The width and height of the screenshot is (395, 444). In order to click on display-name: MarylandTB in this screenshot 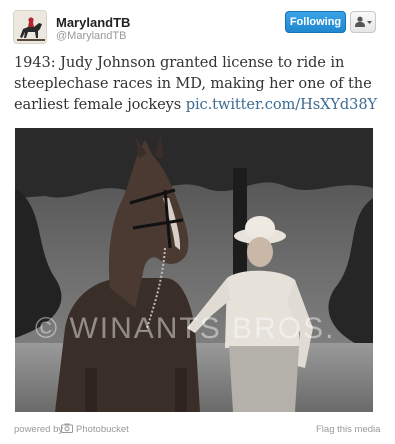, I will do `click(93, 22)`.